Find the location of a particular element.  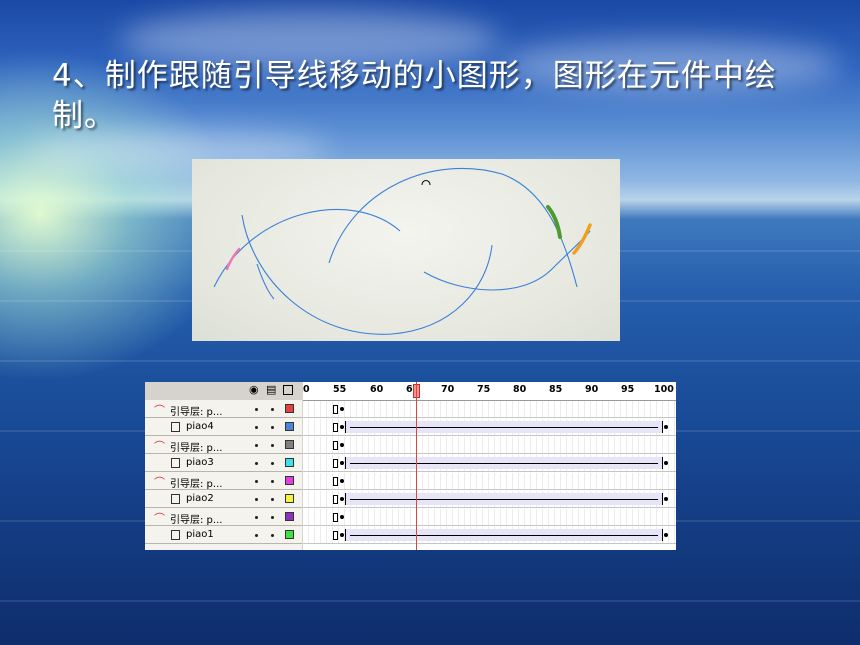

ruler-label: 75 is located at coordinates (484, 389).